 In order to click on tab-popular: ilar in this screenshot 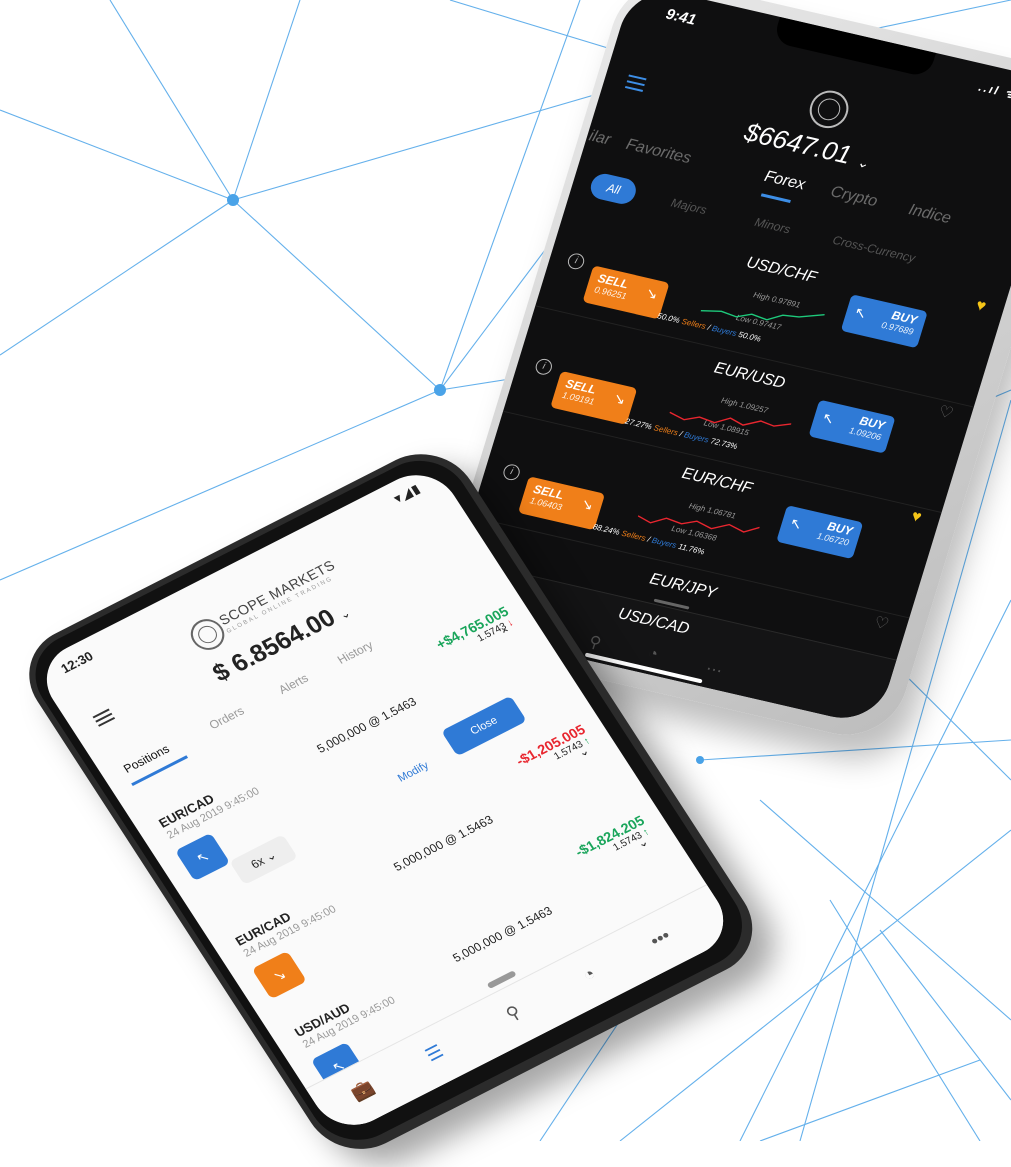, I will do `click(600, 138)`.